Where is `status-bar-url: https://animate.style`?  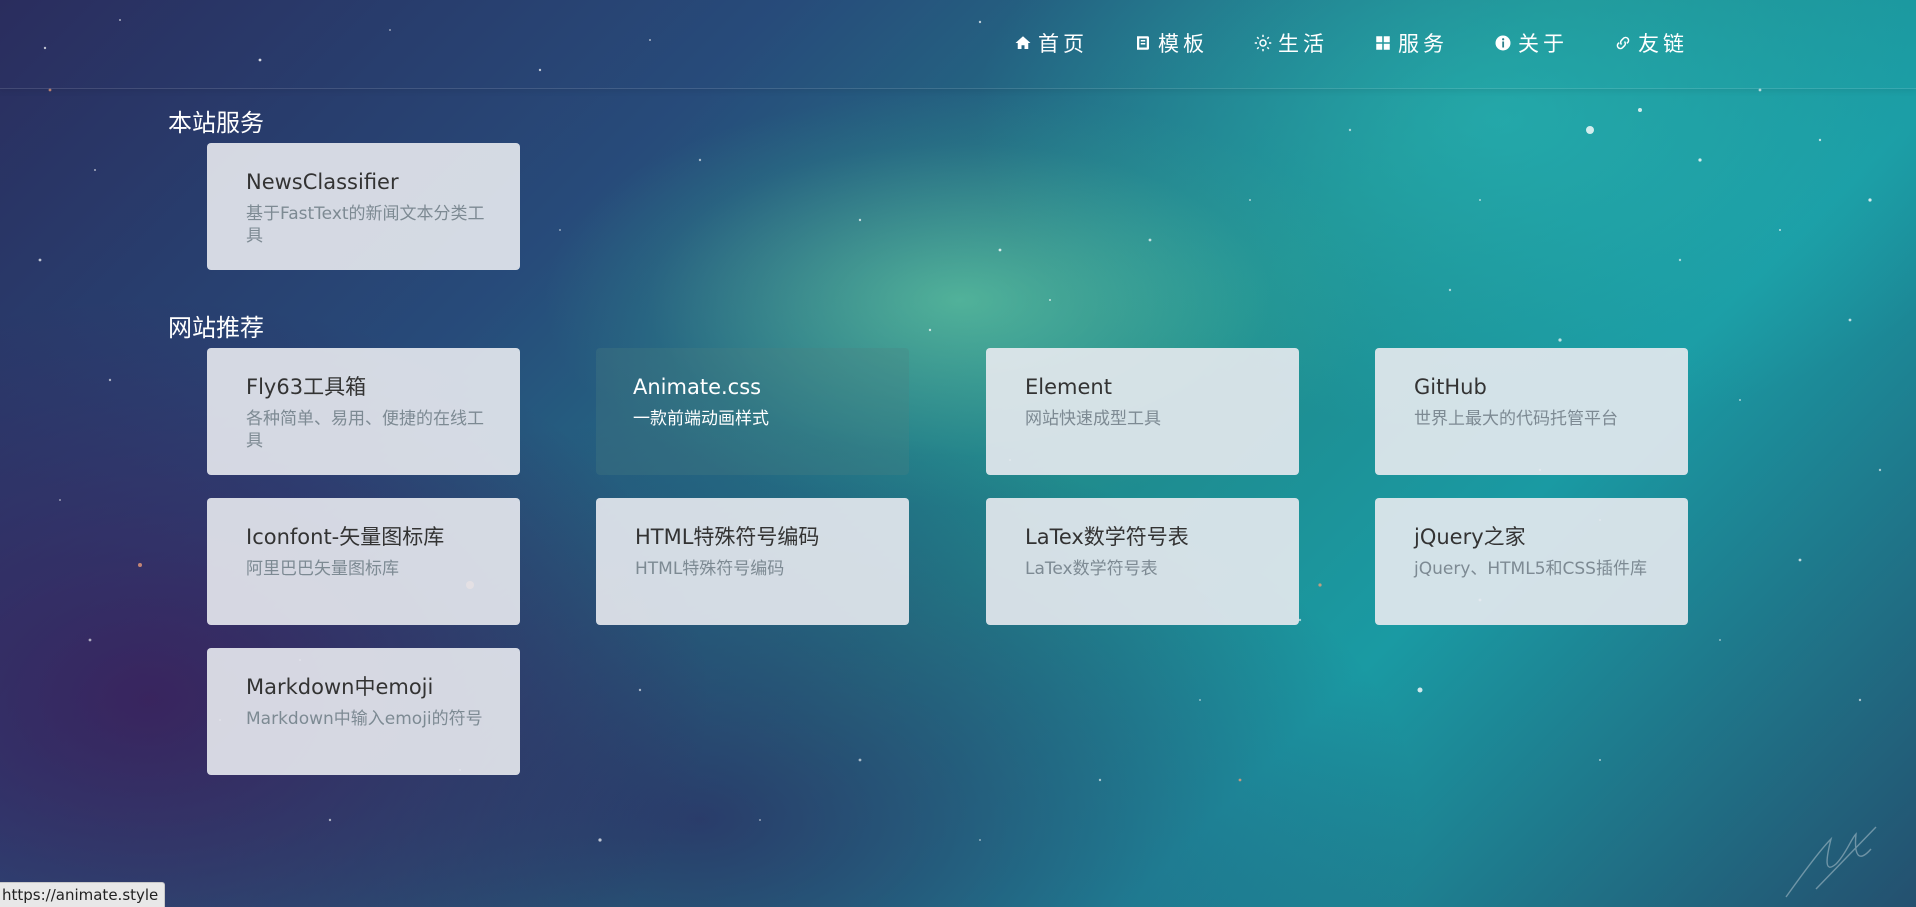
status-bar-url: https://animate.style is located at coordinates (83, 894).